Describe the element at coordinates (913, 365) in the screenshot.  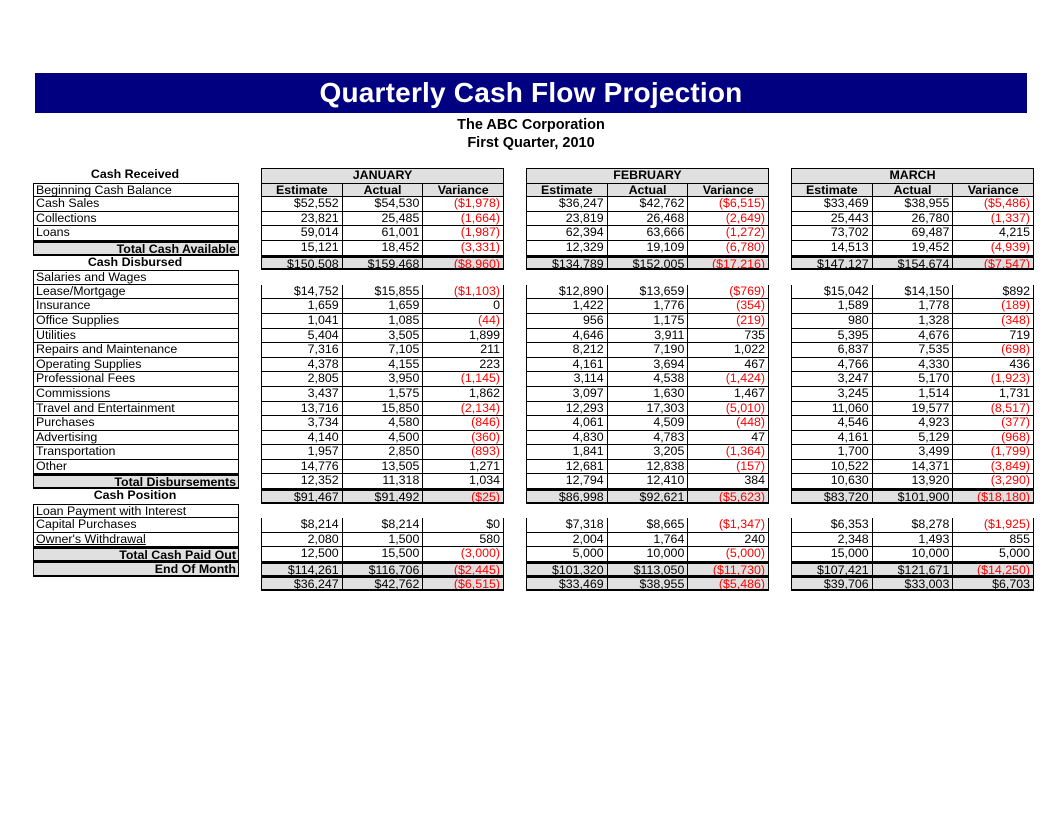
I see `table-row: 4,766 4,330 436` at that location.